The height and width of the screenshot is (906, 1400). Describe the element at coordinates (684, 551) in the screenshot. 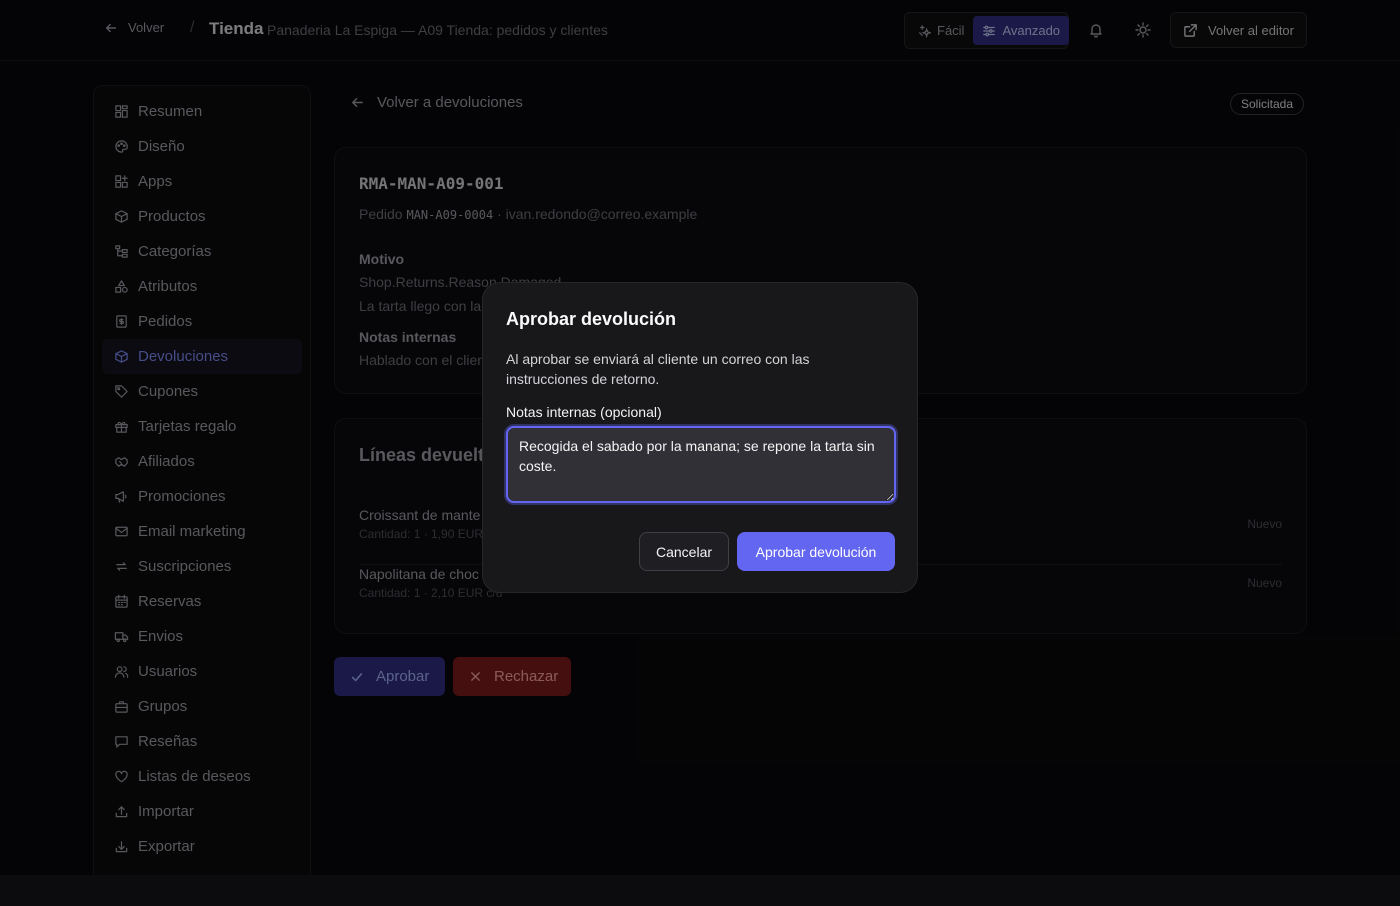

I see `cancel-button: Cancelar` at that location.